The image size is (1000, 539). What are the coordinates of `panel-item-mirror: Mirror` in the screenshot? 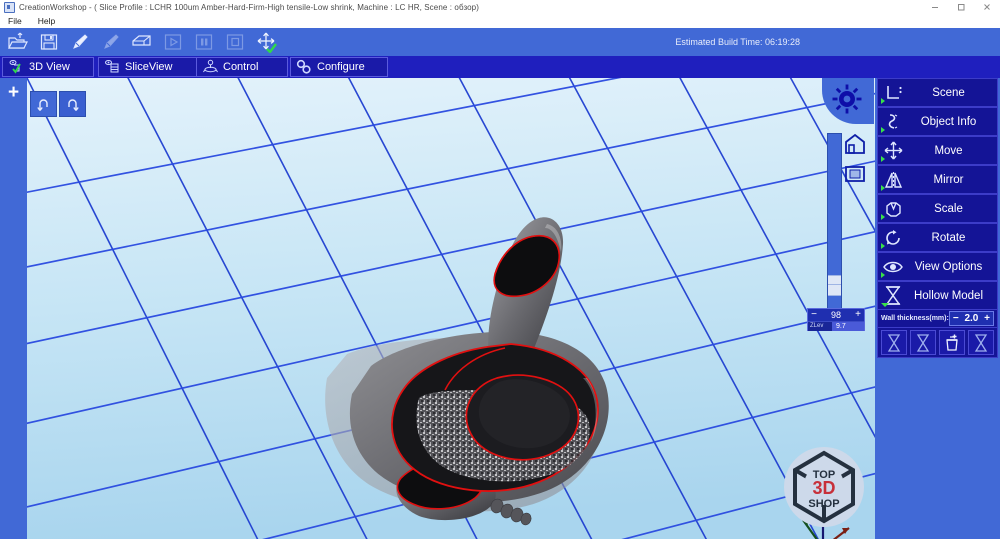 It's located at (937, 179).